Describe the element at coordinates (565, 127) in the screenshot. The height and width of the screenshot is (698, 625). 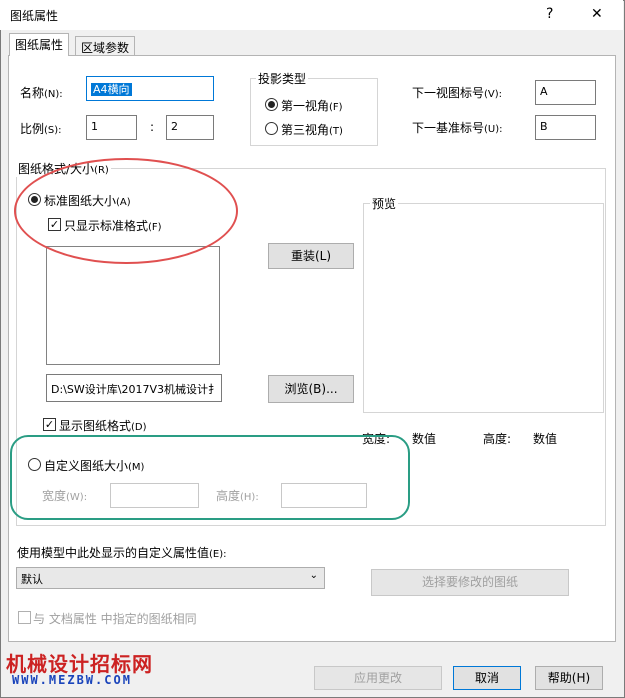
I see `next-datum-input: B` at that location.